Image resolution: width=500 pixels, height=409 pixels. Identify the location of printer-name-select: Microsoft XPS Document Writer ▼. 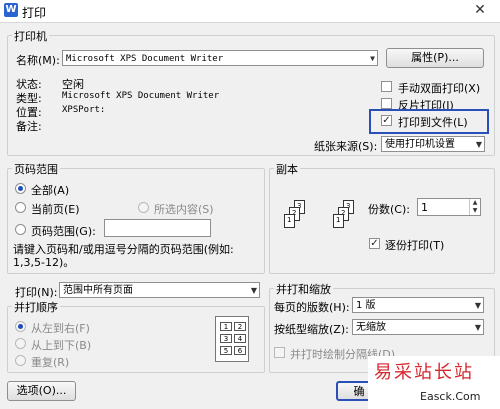
(220, 58).